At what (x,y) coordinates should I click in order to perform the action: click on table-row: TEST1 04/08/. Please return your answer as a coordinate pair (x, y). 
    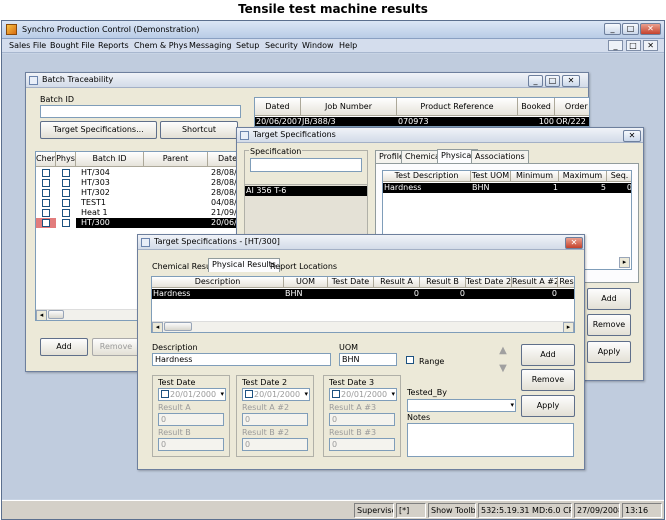
    Looking at the image, I should click on (137, 203).